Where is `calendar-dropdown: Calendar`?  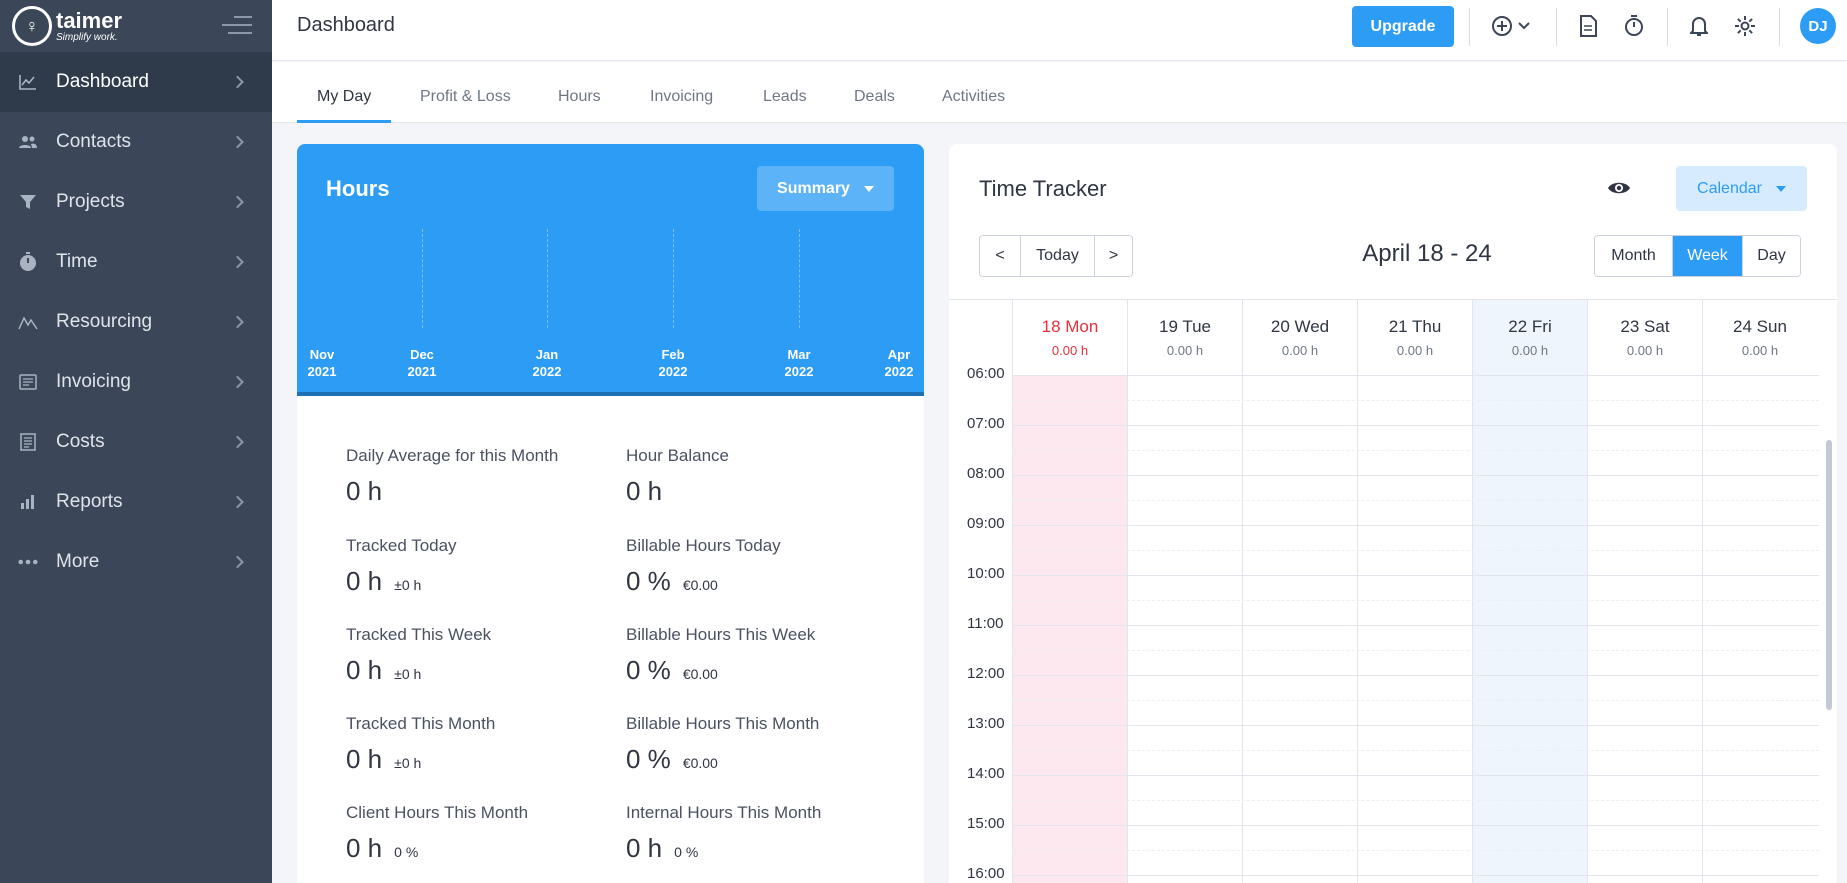 calendar-dropdown: Calendar is located at coordinates (1741, 188).